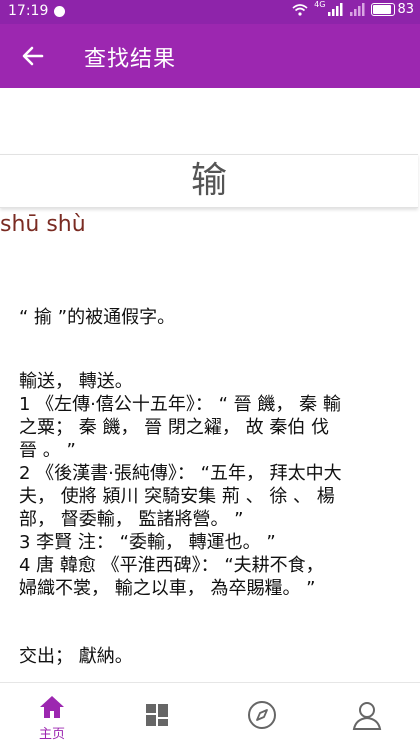 Image resolution: width=420 pixels, height=748 pixels. Describe the element at coordinates (180, 473) in the screenshot. I see `definition-line: 2 《後漢書·張純傳》： “五年， 拜太中大` at that location.